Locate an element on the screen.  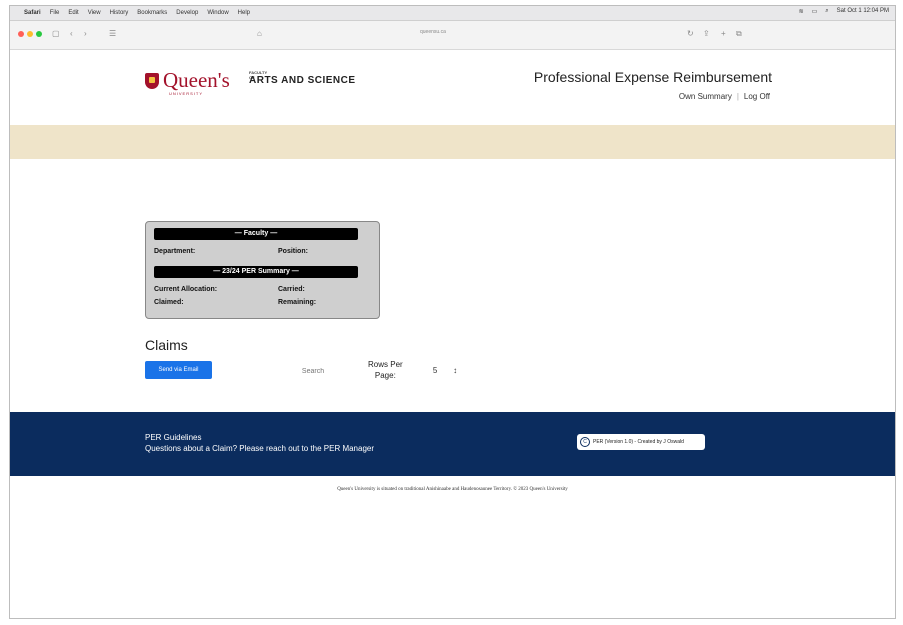
menu-help: Help is located at coordinates (244, 13).